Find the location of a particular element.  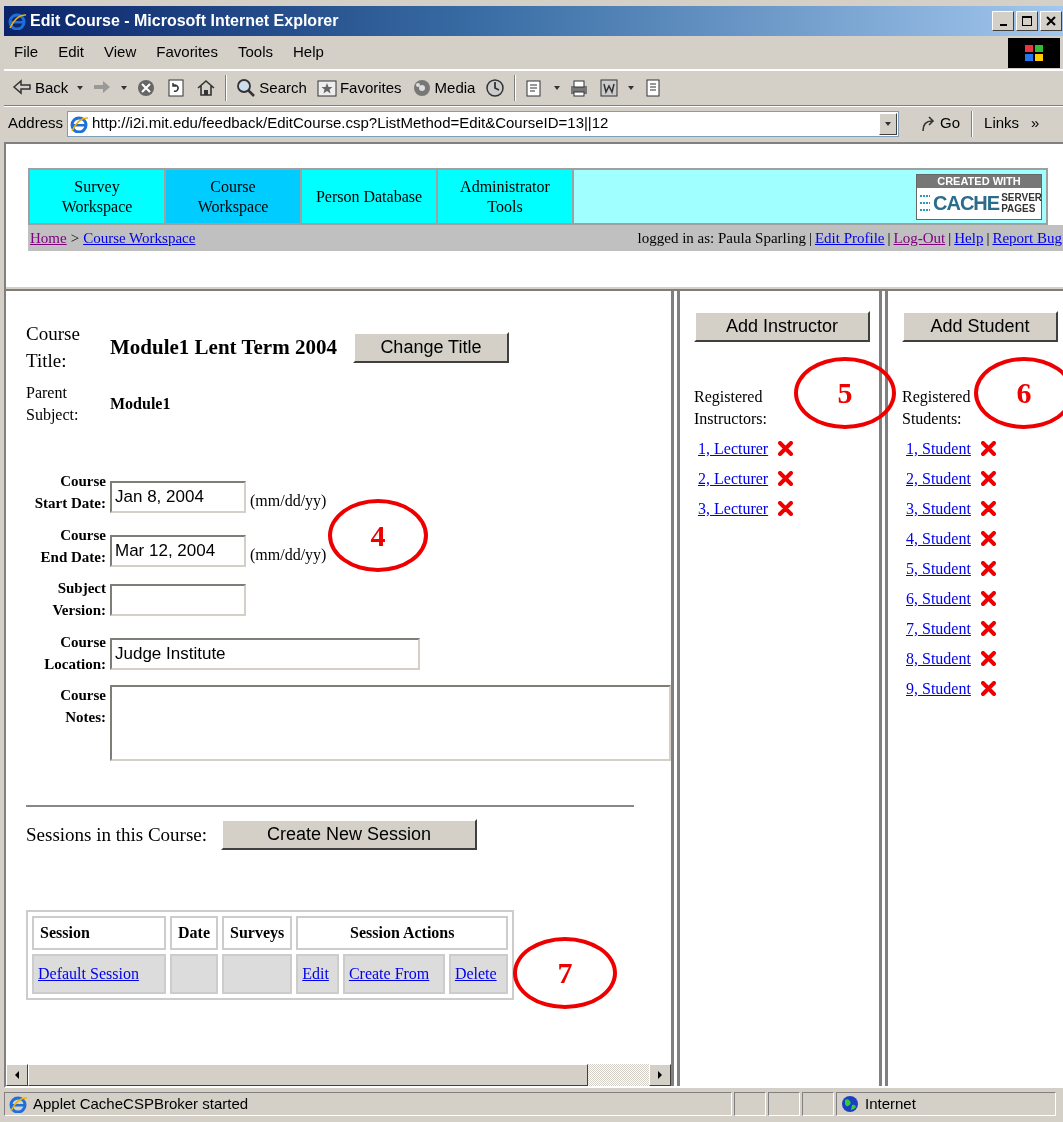

word-doc-icon is located at coordinates (609, 88).